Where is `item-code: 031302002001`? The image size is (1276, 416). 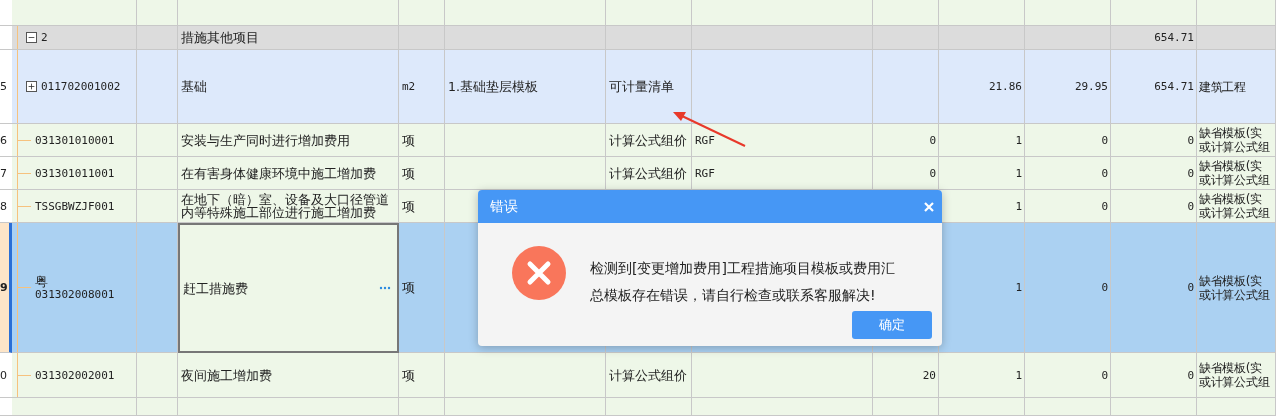 item-code: 031302002001 is located at coordinates (75, 375).